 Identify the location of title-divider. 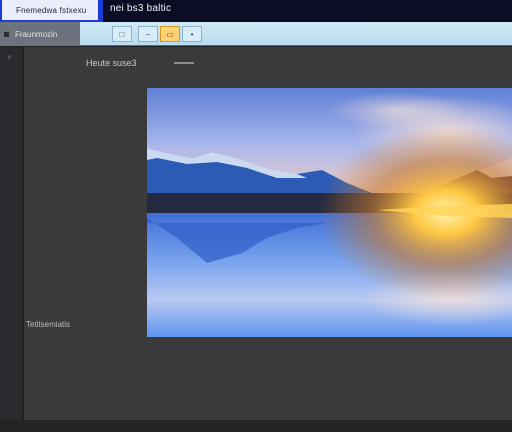
(101, 11).